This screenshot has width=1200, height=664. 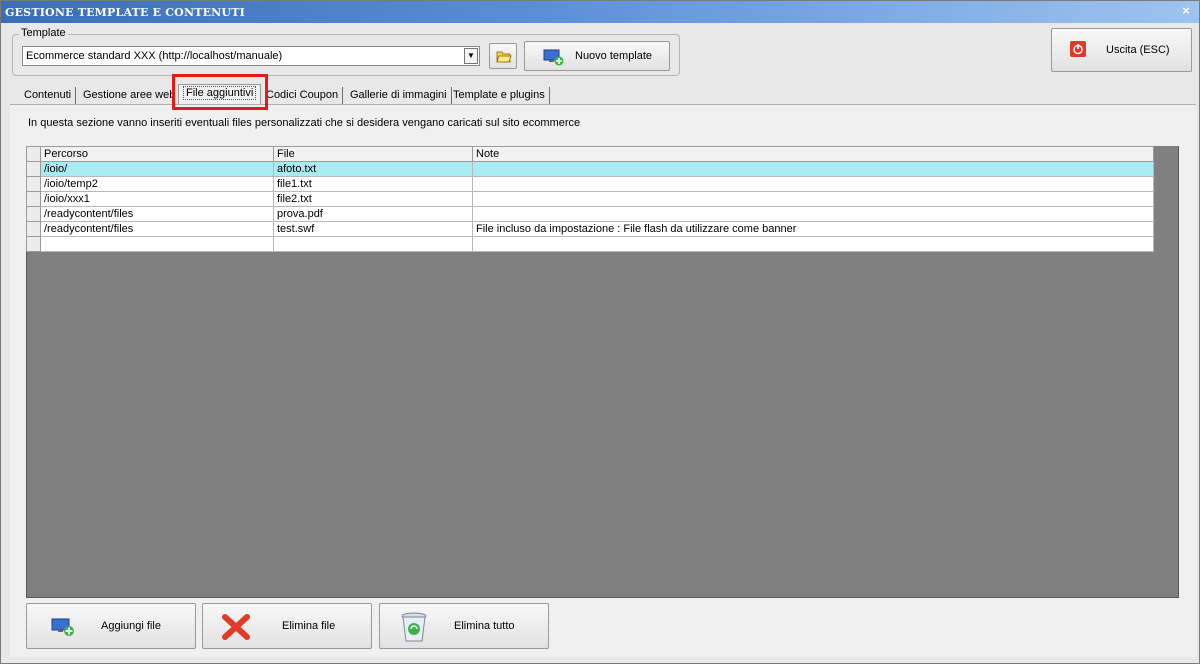 What do you see at coordinates (236, 627) in the screenshot?
I see `red-x-icon` at bounding box center [236, 627].